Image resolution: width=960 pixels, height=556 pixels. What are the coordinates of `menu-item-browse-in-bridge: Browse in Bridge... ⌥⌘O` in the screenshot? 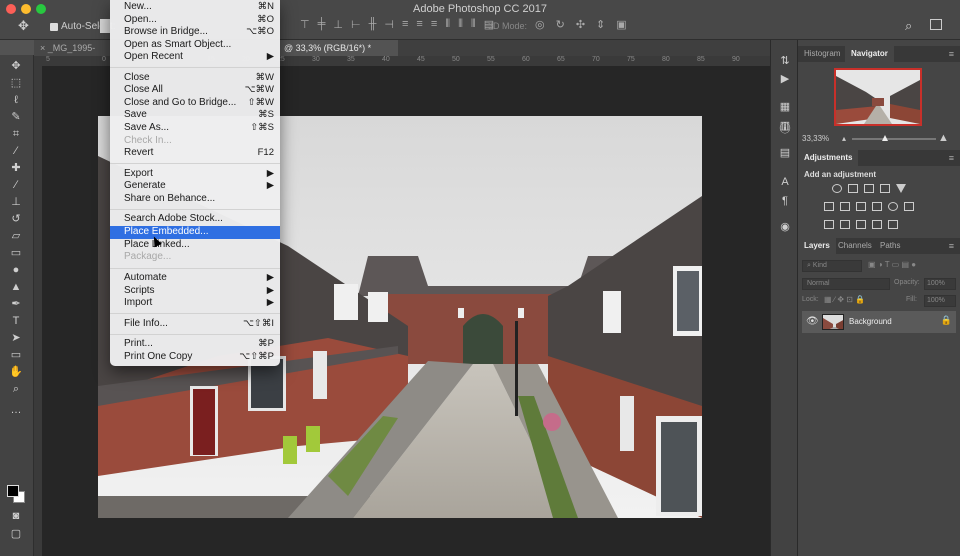 It's located at (195, 32).